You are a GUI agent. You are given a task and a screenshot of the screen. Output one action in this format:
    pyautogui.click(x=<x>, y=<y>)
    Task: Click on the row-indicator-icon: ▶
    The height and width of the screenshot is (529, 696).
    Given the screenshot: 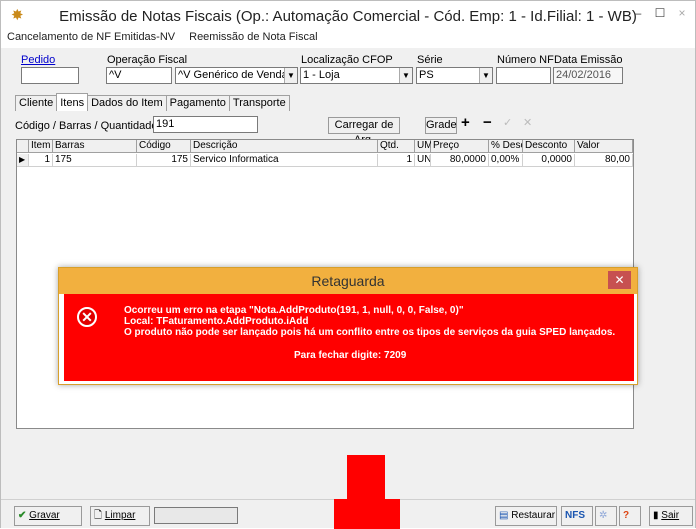 What is the action you would take?
    pyautogui.click(x=23, y=160)
    